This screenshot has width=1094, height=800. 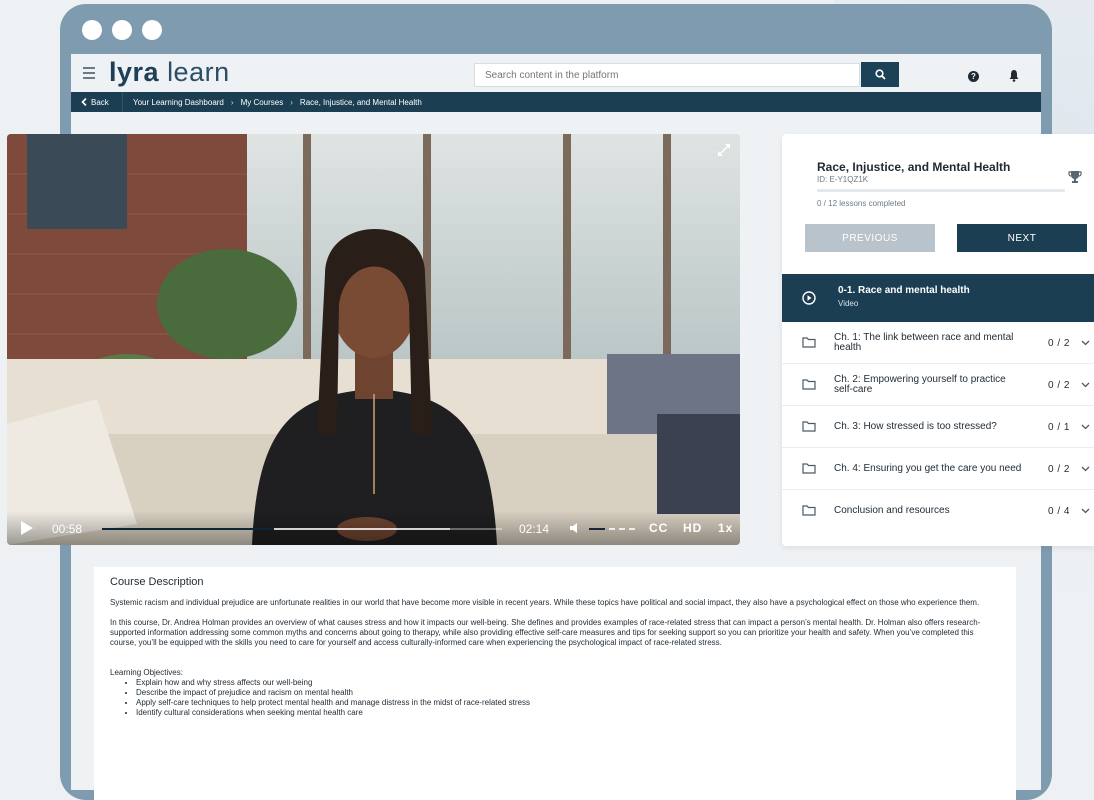 What do you see at coordinates (262, 102) in the screenshot?
I see `breadcrumb-my-courses: My Courses` at bounding box center [262, 102].